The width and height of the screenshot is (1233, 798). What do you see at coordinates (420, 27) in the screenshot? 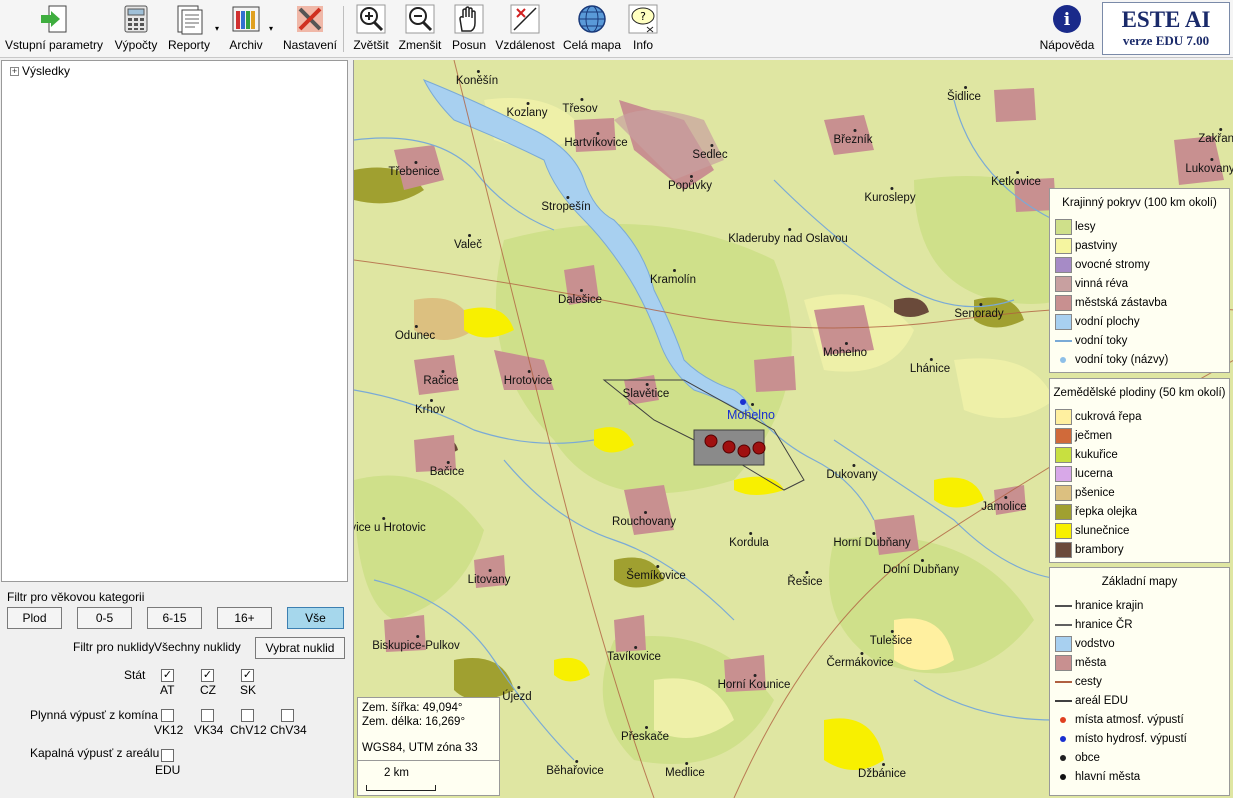
I see `zoom-out-button: Zmenšit` at bounding box center [420, 27].